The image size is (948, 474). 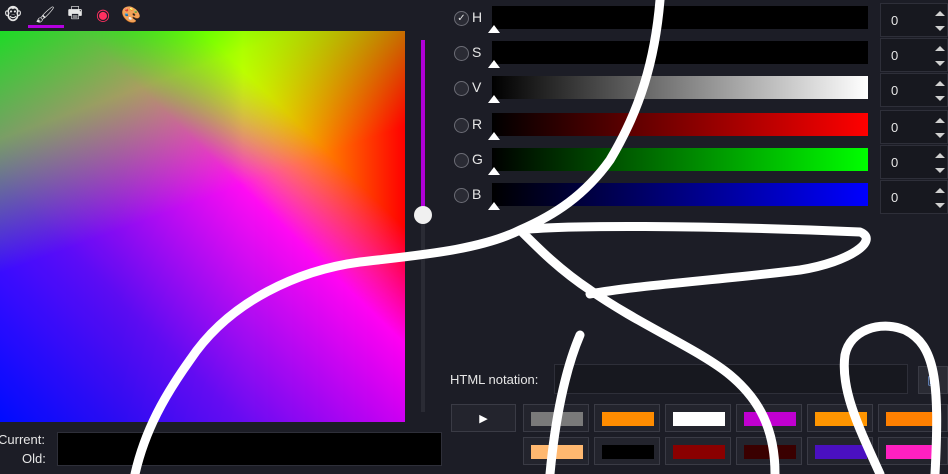 I want to click on channel-s-marker, so click(x=494, y=64).